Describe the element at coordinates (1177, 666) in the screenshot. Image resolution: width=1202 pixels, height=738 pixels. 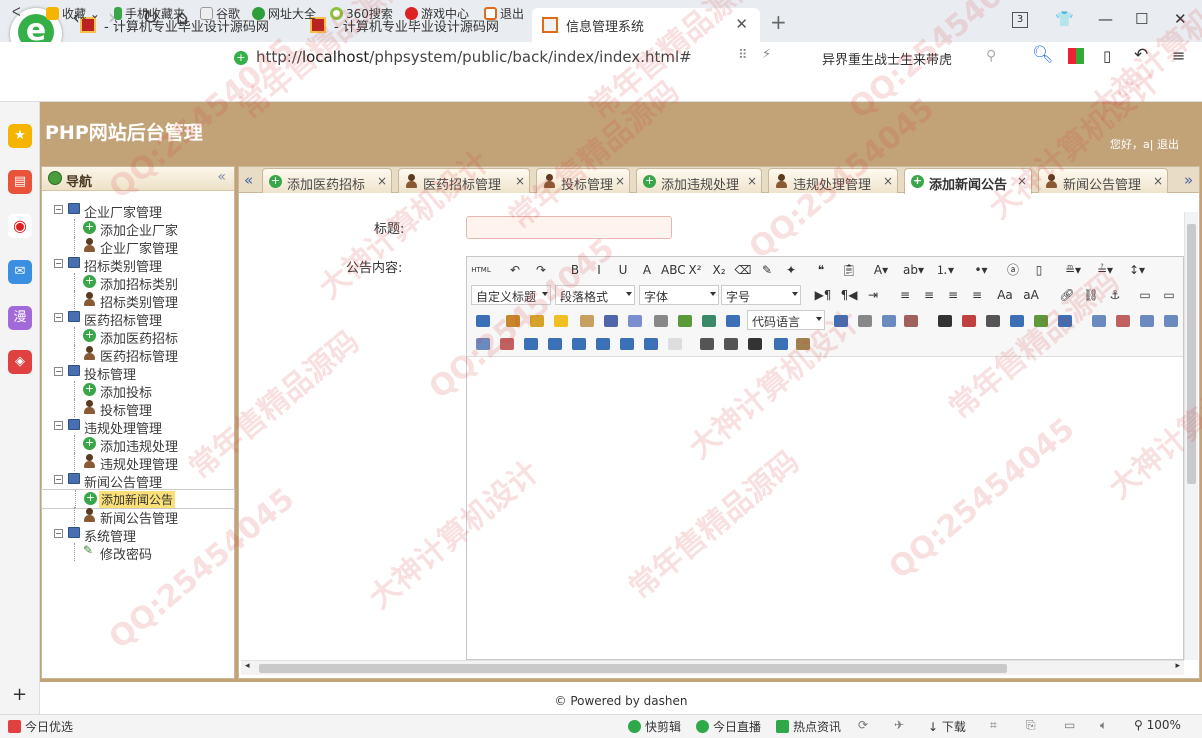
I see `scroll-right-icon: ▸` at that location.